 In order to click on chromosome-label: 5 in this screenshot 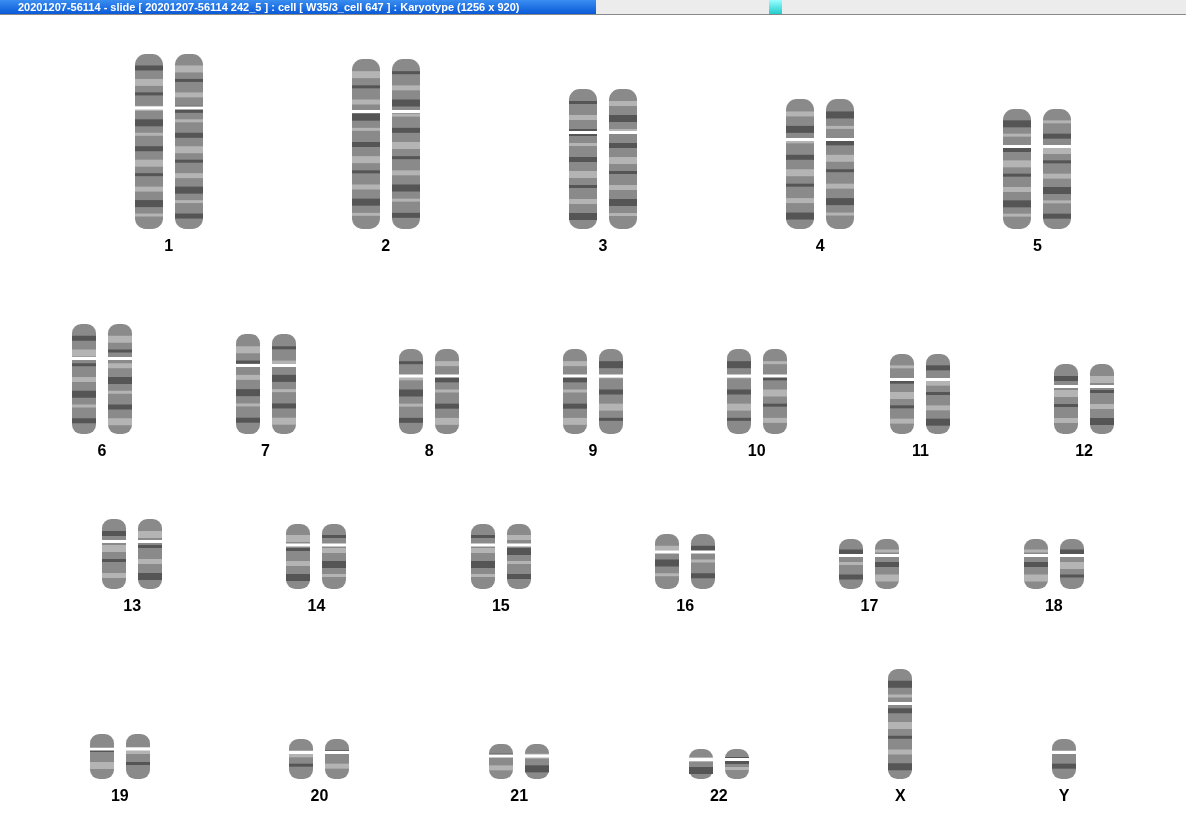, I will do `click(1037, 246)`.